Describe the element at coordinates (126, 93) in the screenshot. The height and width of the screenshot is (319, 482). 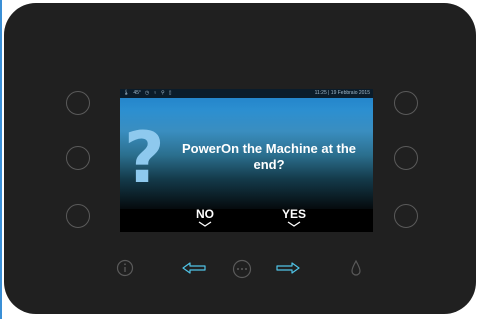
I see `thermometer-icon: 🌡` at that location.